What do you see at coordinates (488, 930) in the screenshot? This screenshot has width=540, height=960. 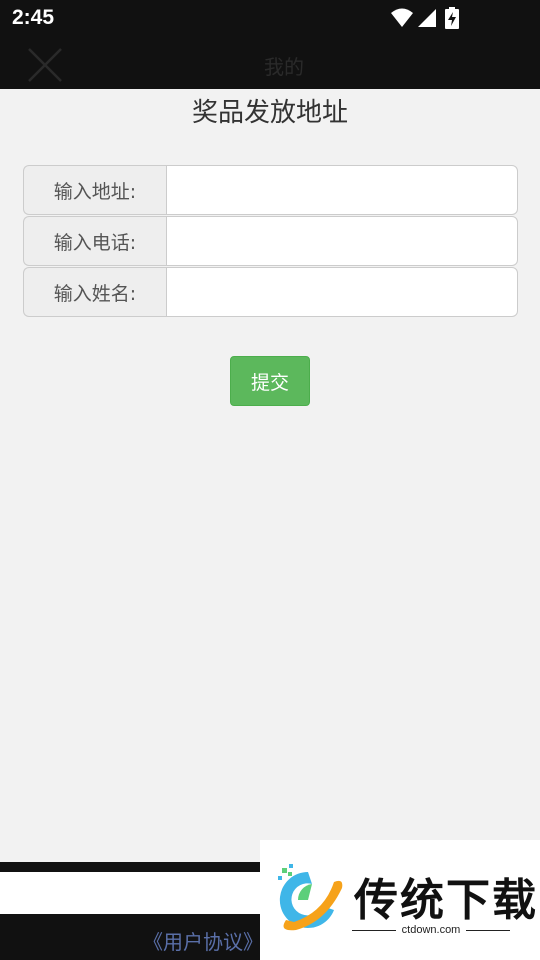 I see `watermark-rule-right` at bounding box center [488, 930].